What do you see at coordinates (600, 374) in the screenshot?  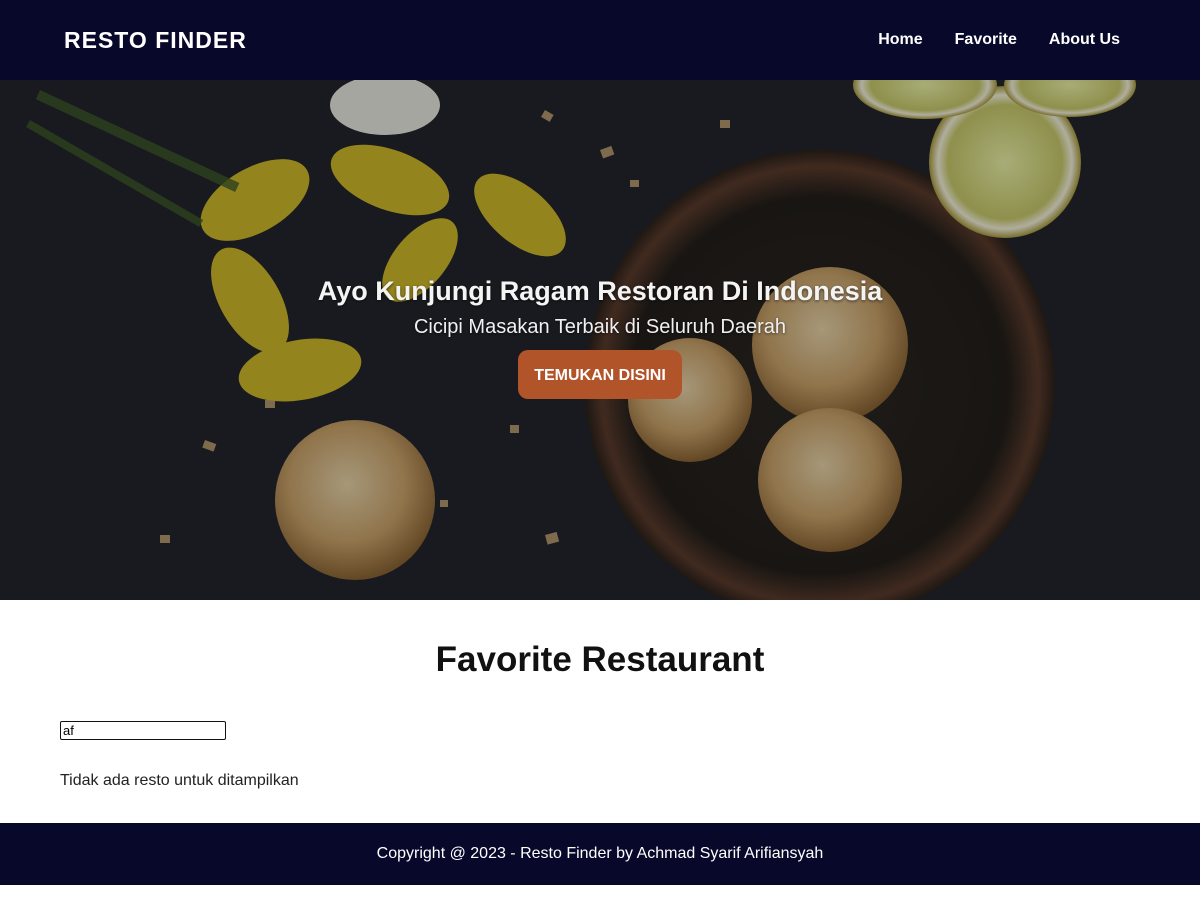 I see `find-here-button: TEMUKAN DISINI` at bounding box center [600, 374].